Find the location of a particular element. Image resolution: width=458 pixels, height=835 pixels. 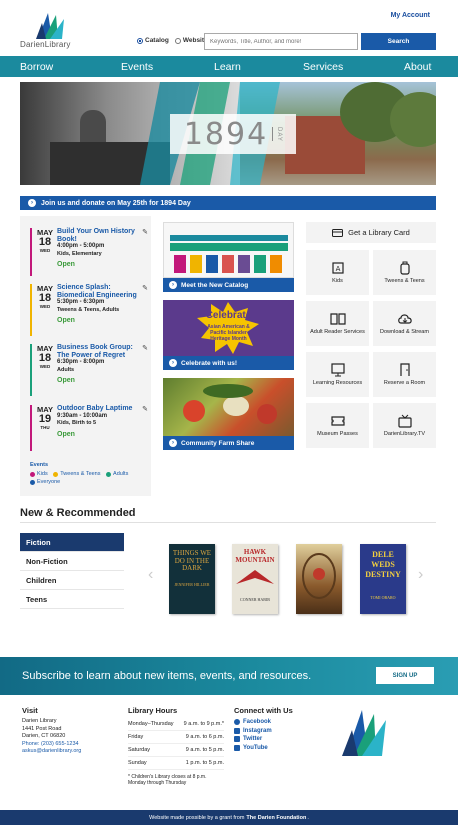

legend-item-kids: Kids is located at coordinates (39, 474).